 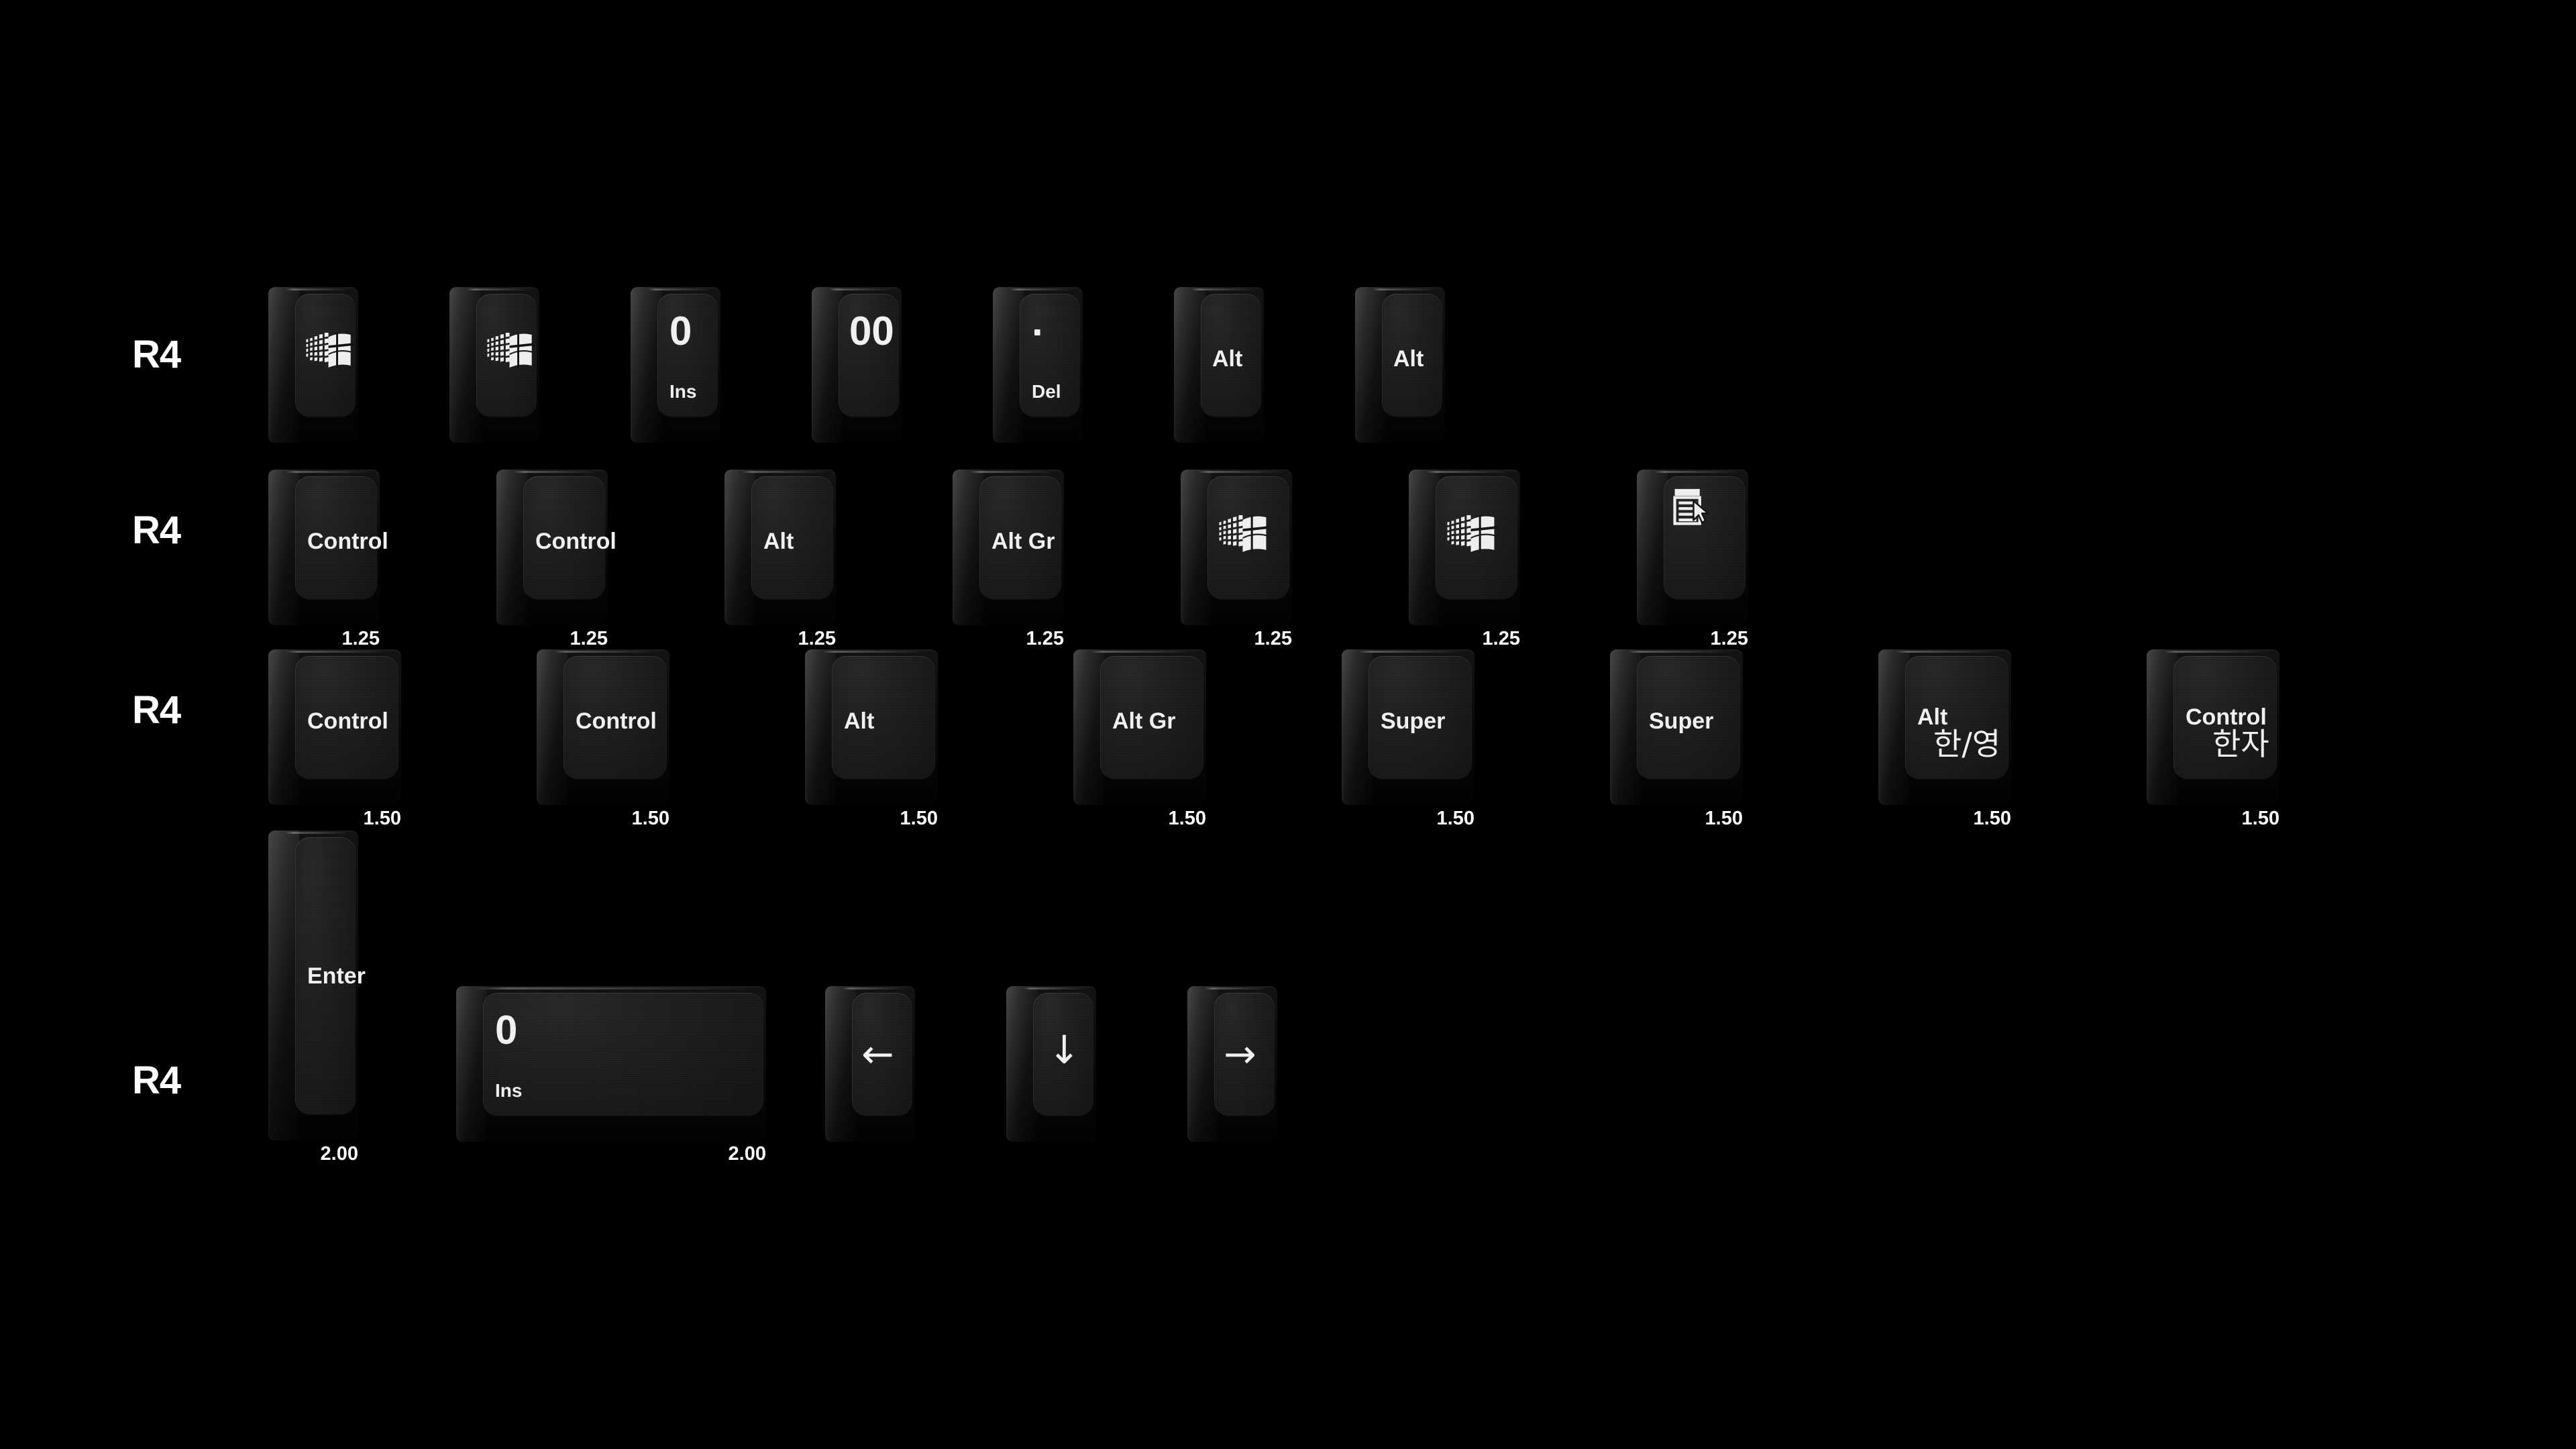 I want to click on keycap-control-150-2: Control, so click(x=603, y=727).